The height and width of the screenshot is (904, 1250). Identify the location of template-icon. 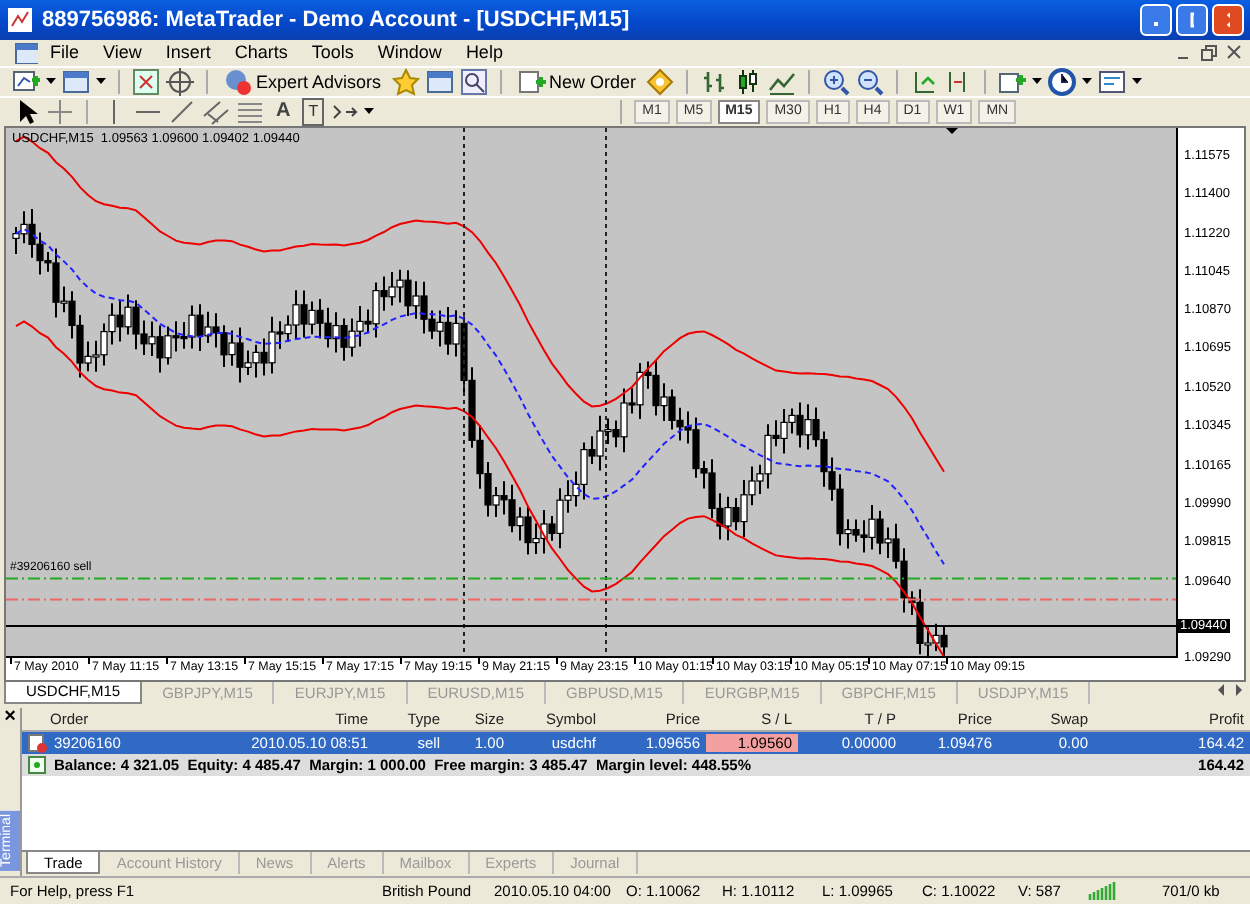
(1112, 81).